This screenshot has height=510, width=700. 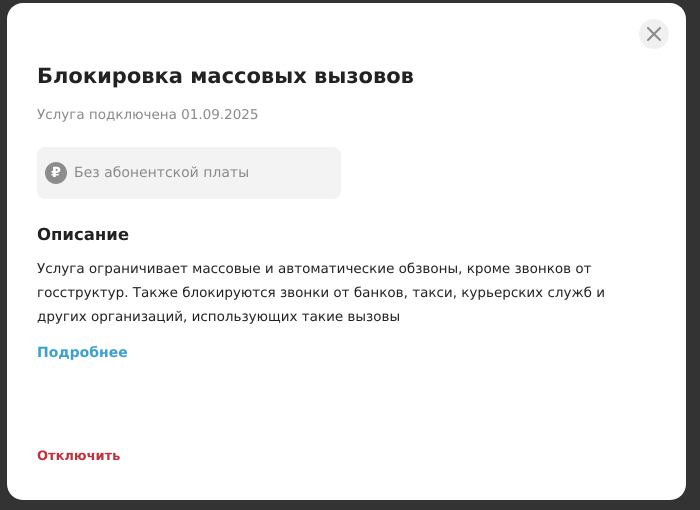 What do you see at coordinates (225, 76) in the screenshot?
I see `dialog-title: Блокировка массовых вызовов` at bounding box center [225, 76].